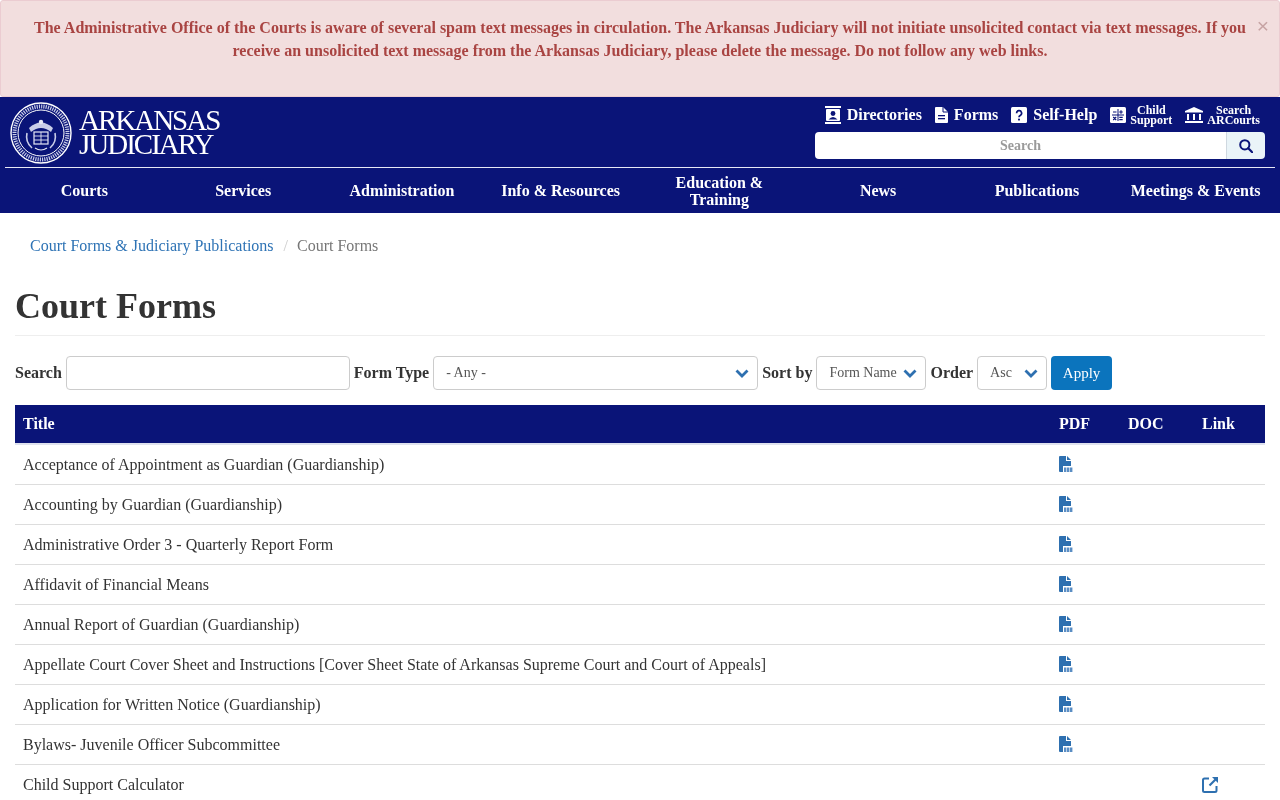  Describe the element at coordinates (873, 115) in the screenshot. I see `utility-link: Directories` at that location.